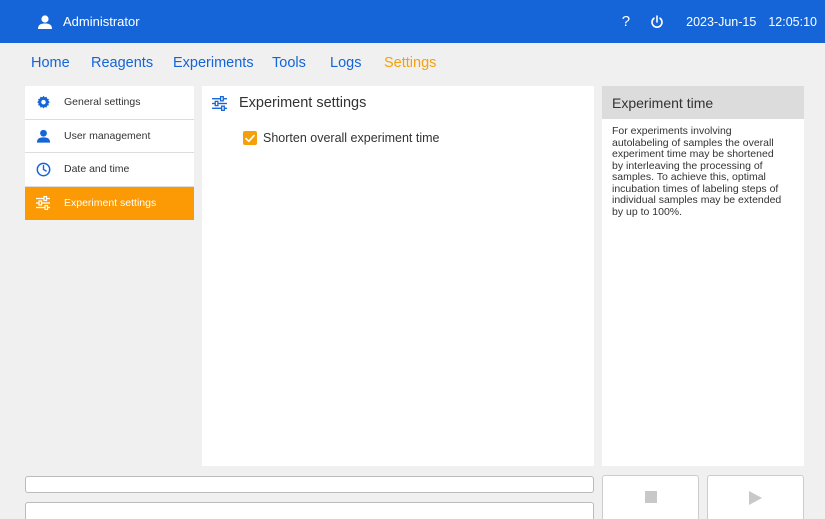 Image resolution: width=825 pixels, height=519 pixels. Describe the element at coordinates (97, 169) in the screenshot. I see `sidebar-item-label: Date and time` at that location.